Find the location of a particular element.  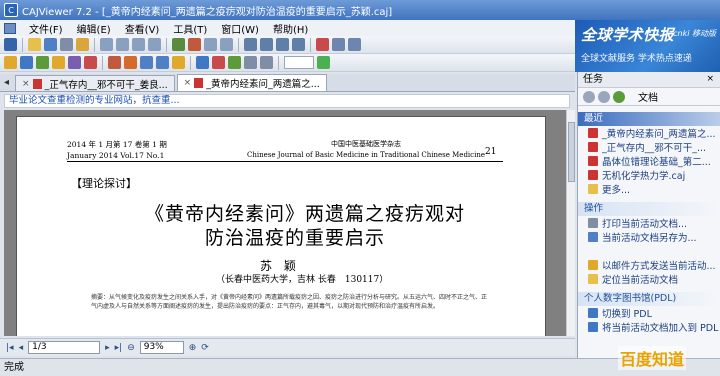

status-bar: 完成 is located at coordinates (360, 367).